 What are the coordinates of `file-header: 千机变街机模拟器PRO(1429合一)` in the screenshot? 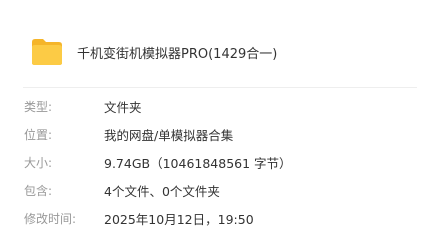 It's located at (154, 52).